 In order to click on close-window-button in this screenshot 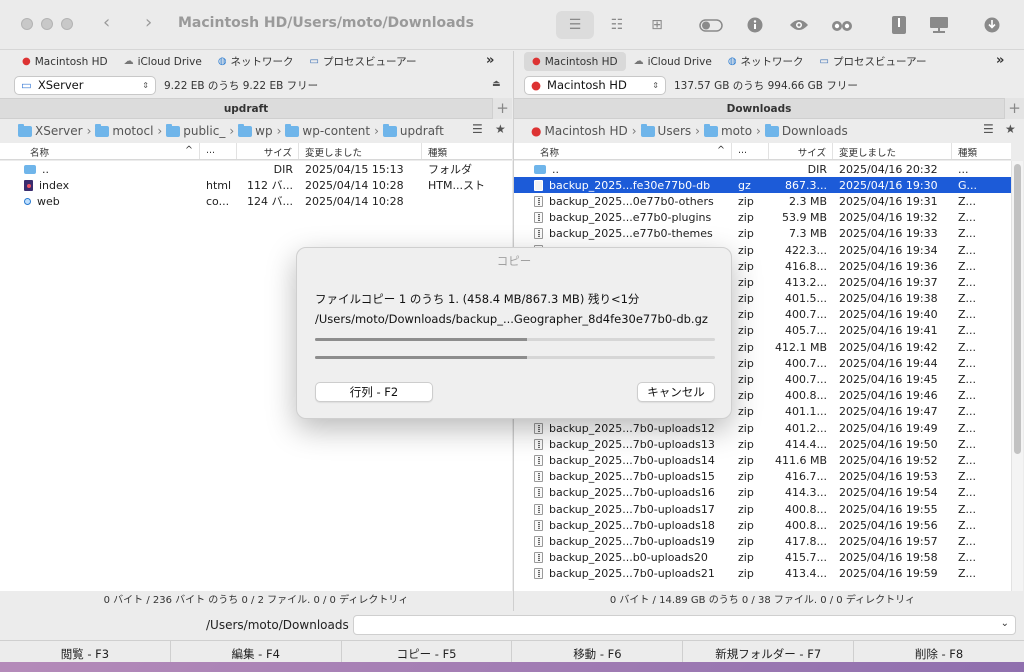, I will do `click(27, 24)`.